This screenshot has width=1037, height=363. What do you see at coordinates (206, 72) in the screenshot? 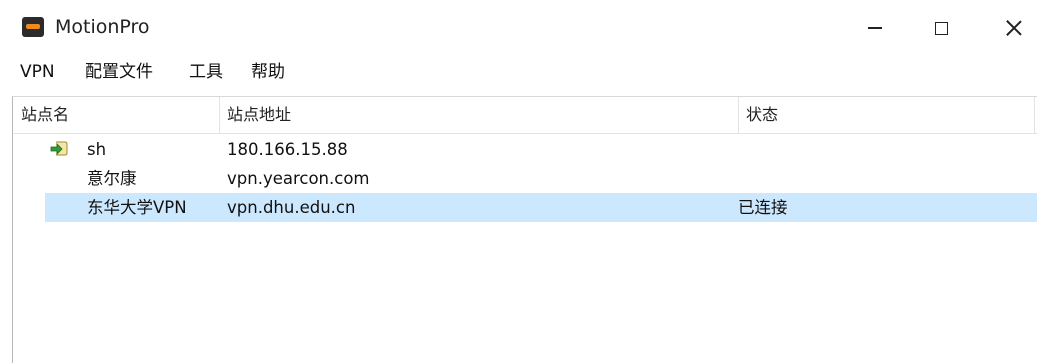
I see `menu-tools: 工具` at bounding box center [206, 72].